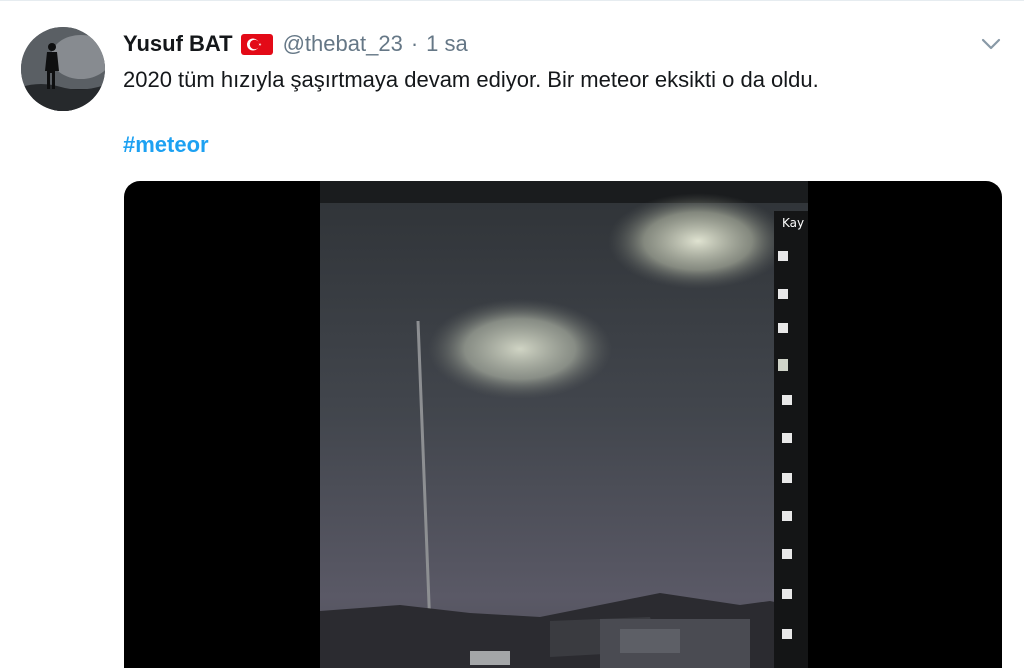  What do you see at coordinates (447, 44) in the screenshot?
I see `timestamp: 1 sa` at bounding box center [447, 44].